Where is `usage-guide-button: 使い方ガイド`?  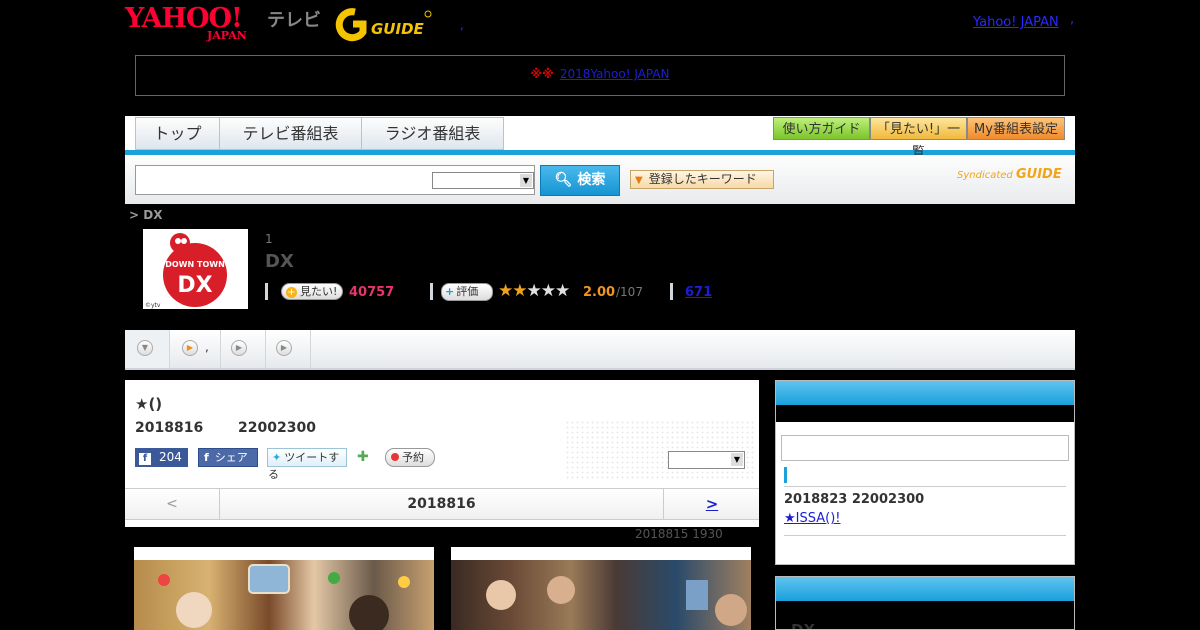
usage-guide-button: 使い方ガイド is located at coordinates (821, 128).